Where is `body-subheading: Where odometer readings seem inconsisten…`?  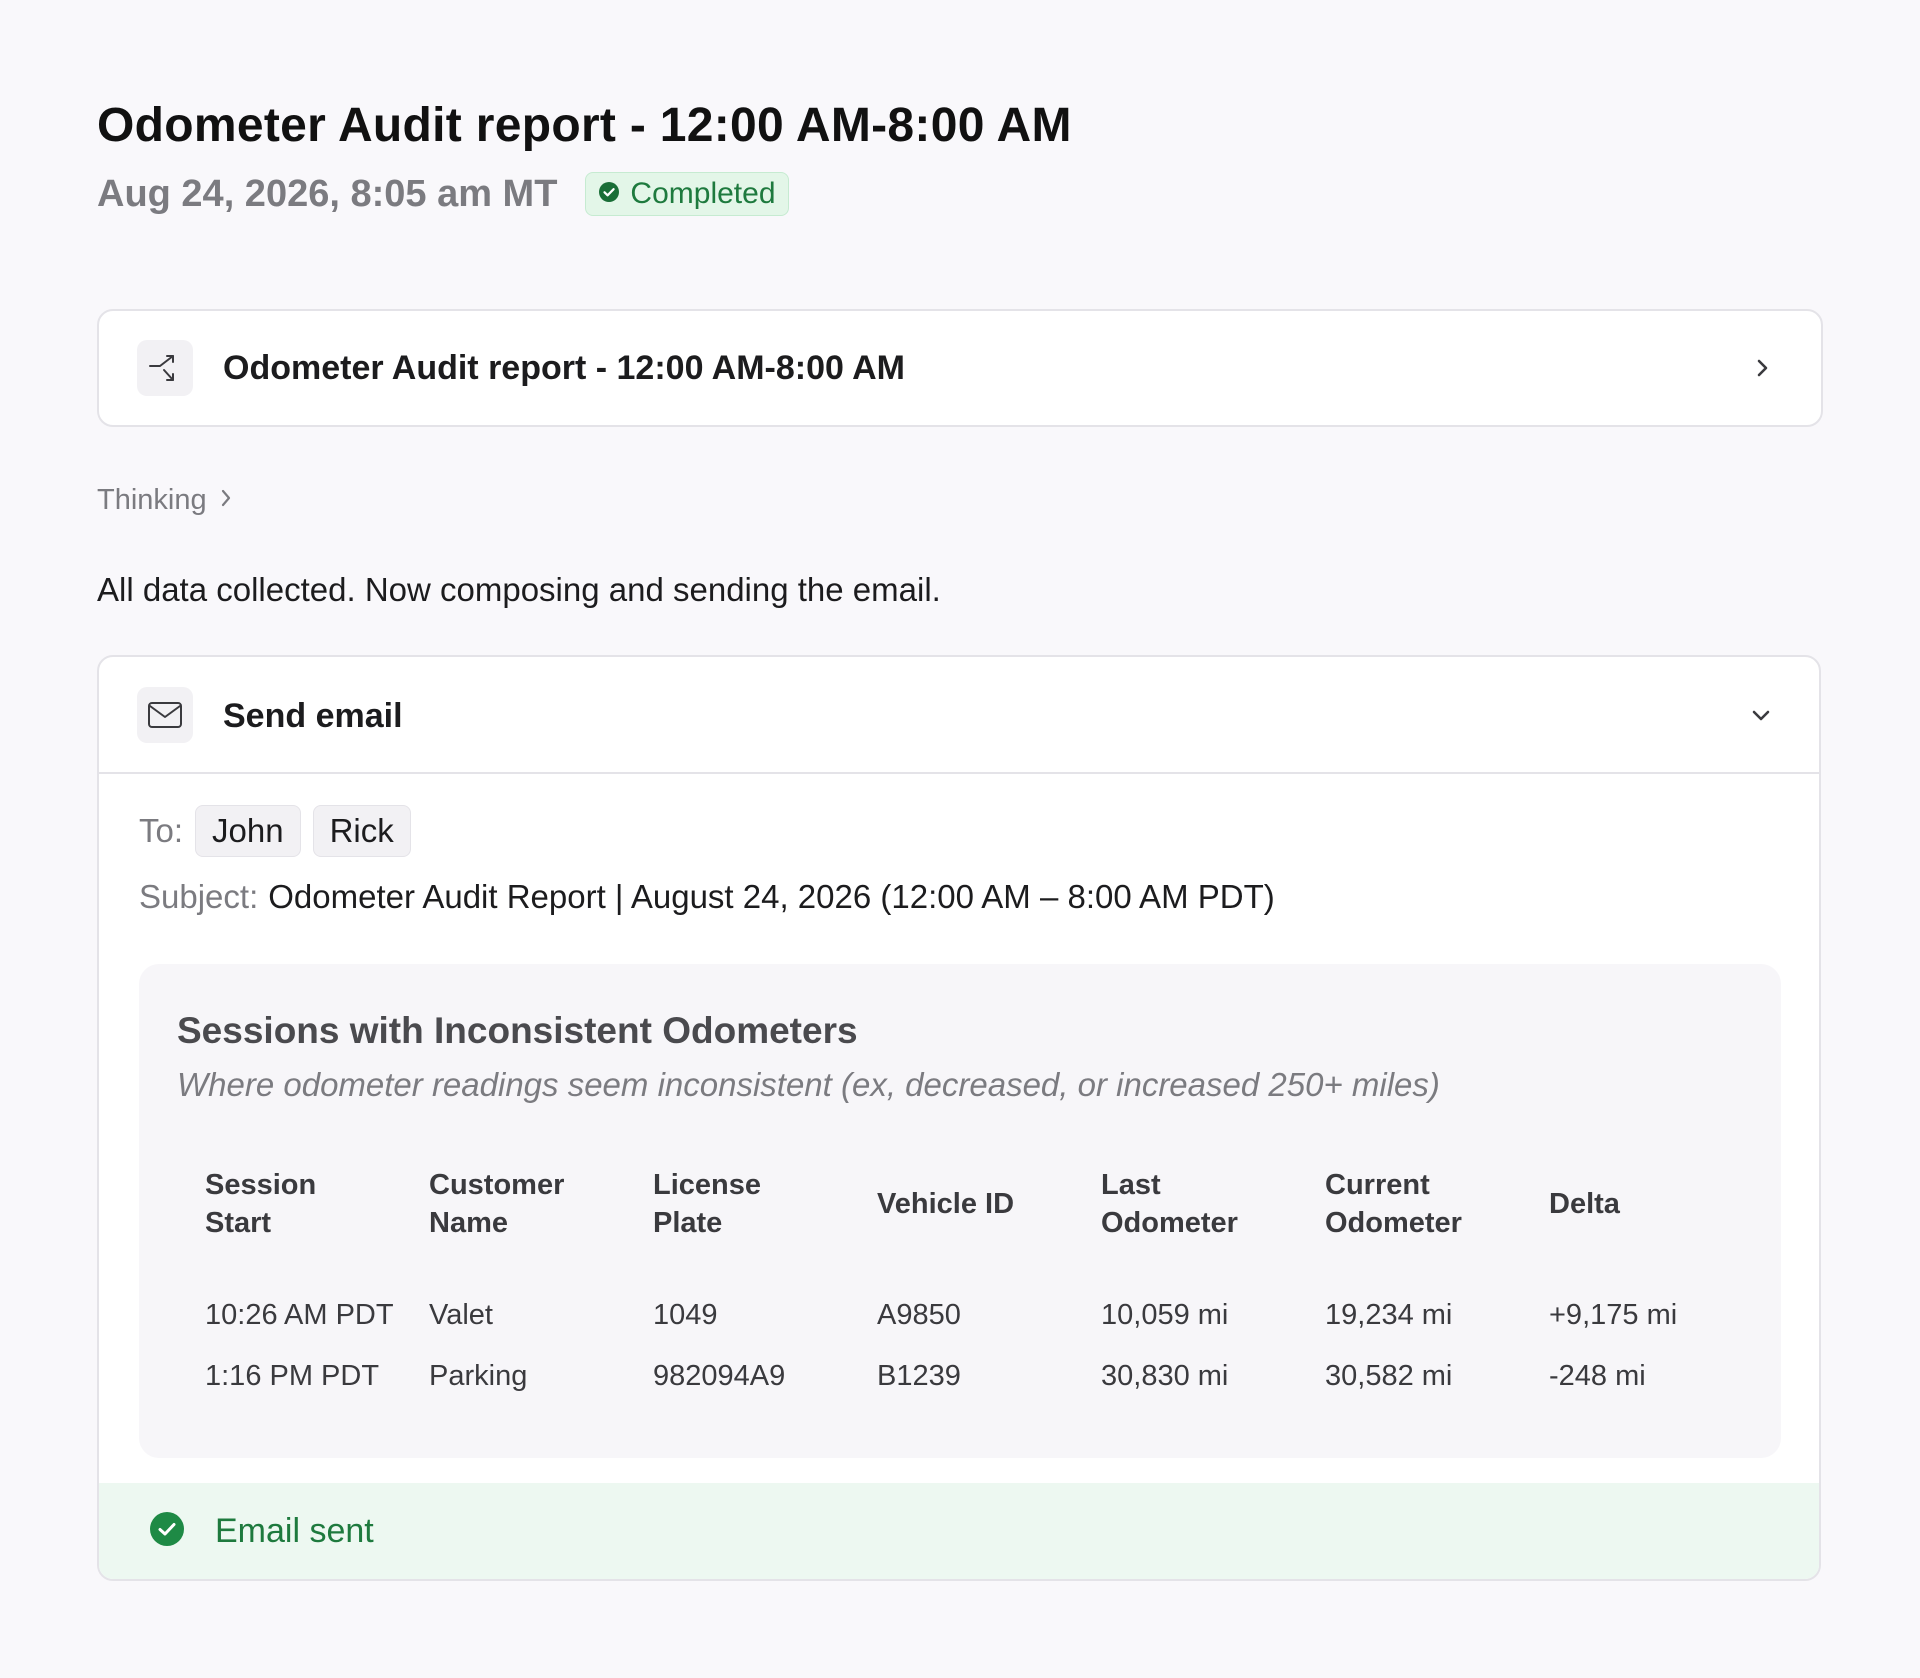 body-subheading: Where odometer readings seem inconsisten… is located at coordinates (808, 1084).